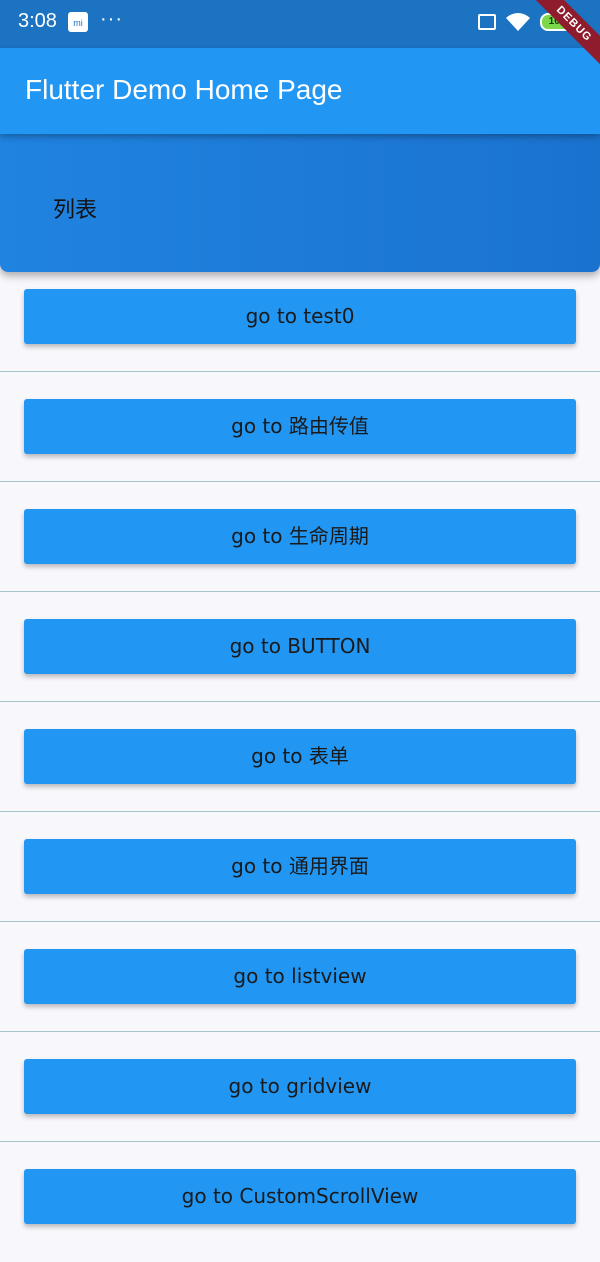 This screenshot has width=600, height=1262. What do you see at coordinates (518, 22) in the screenshot?
I see `wifi-icon` at bounding box center [518, 22].